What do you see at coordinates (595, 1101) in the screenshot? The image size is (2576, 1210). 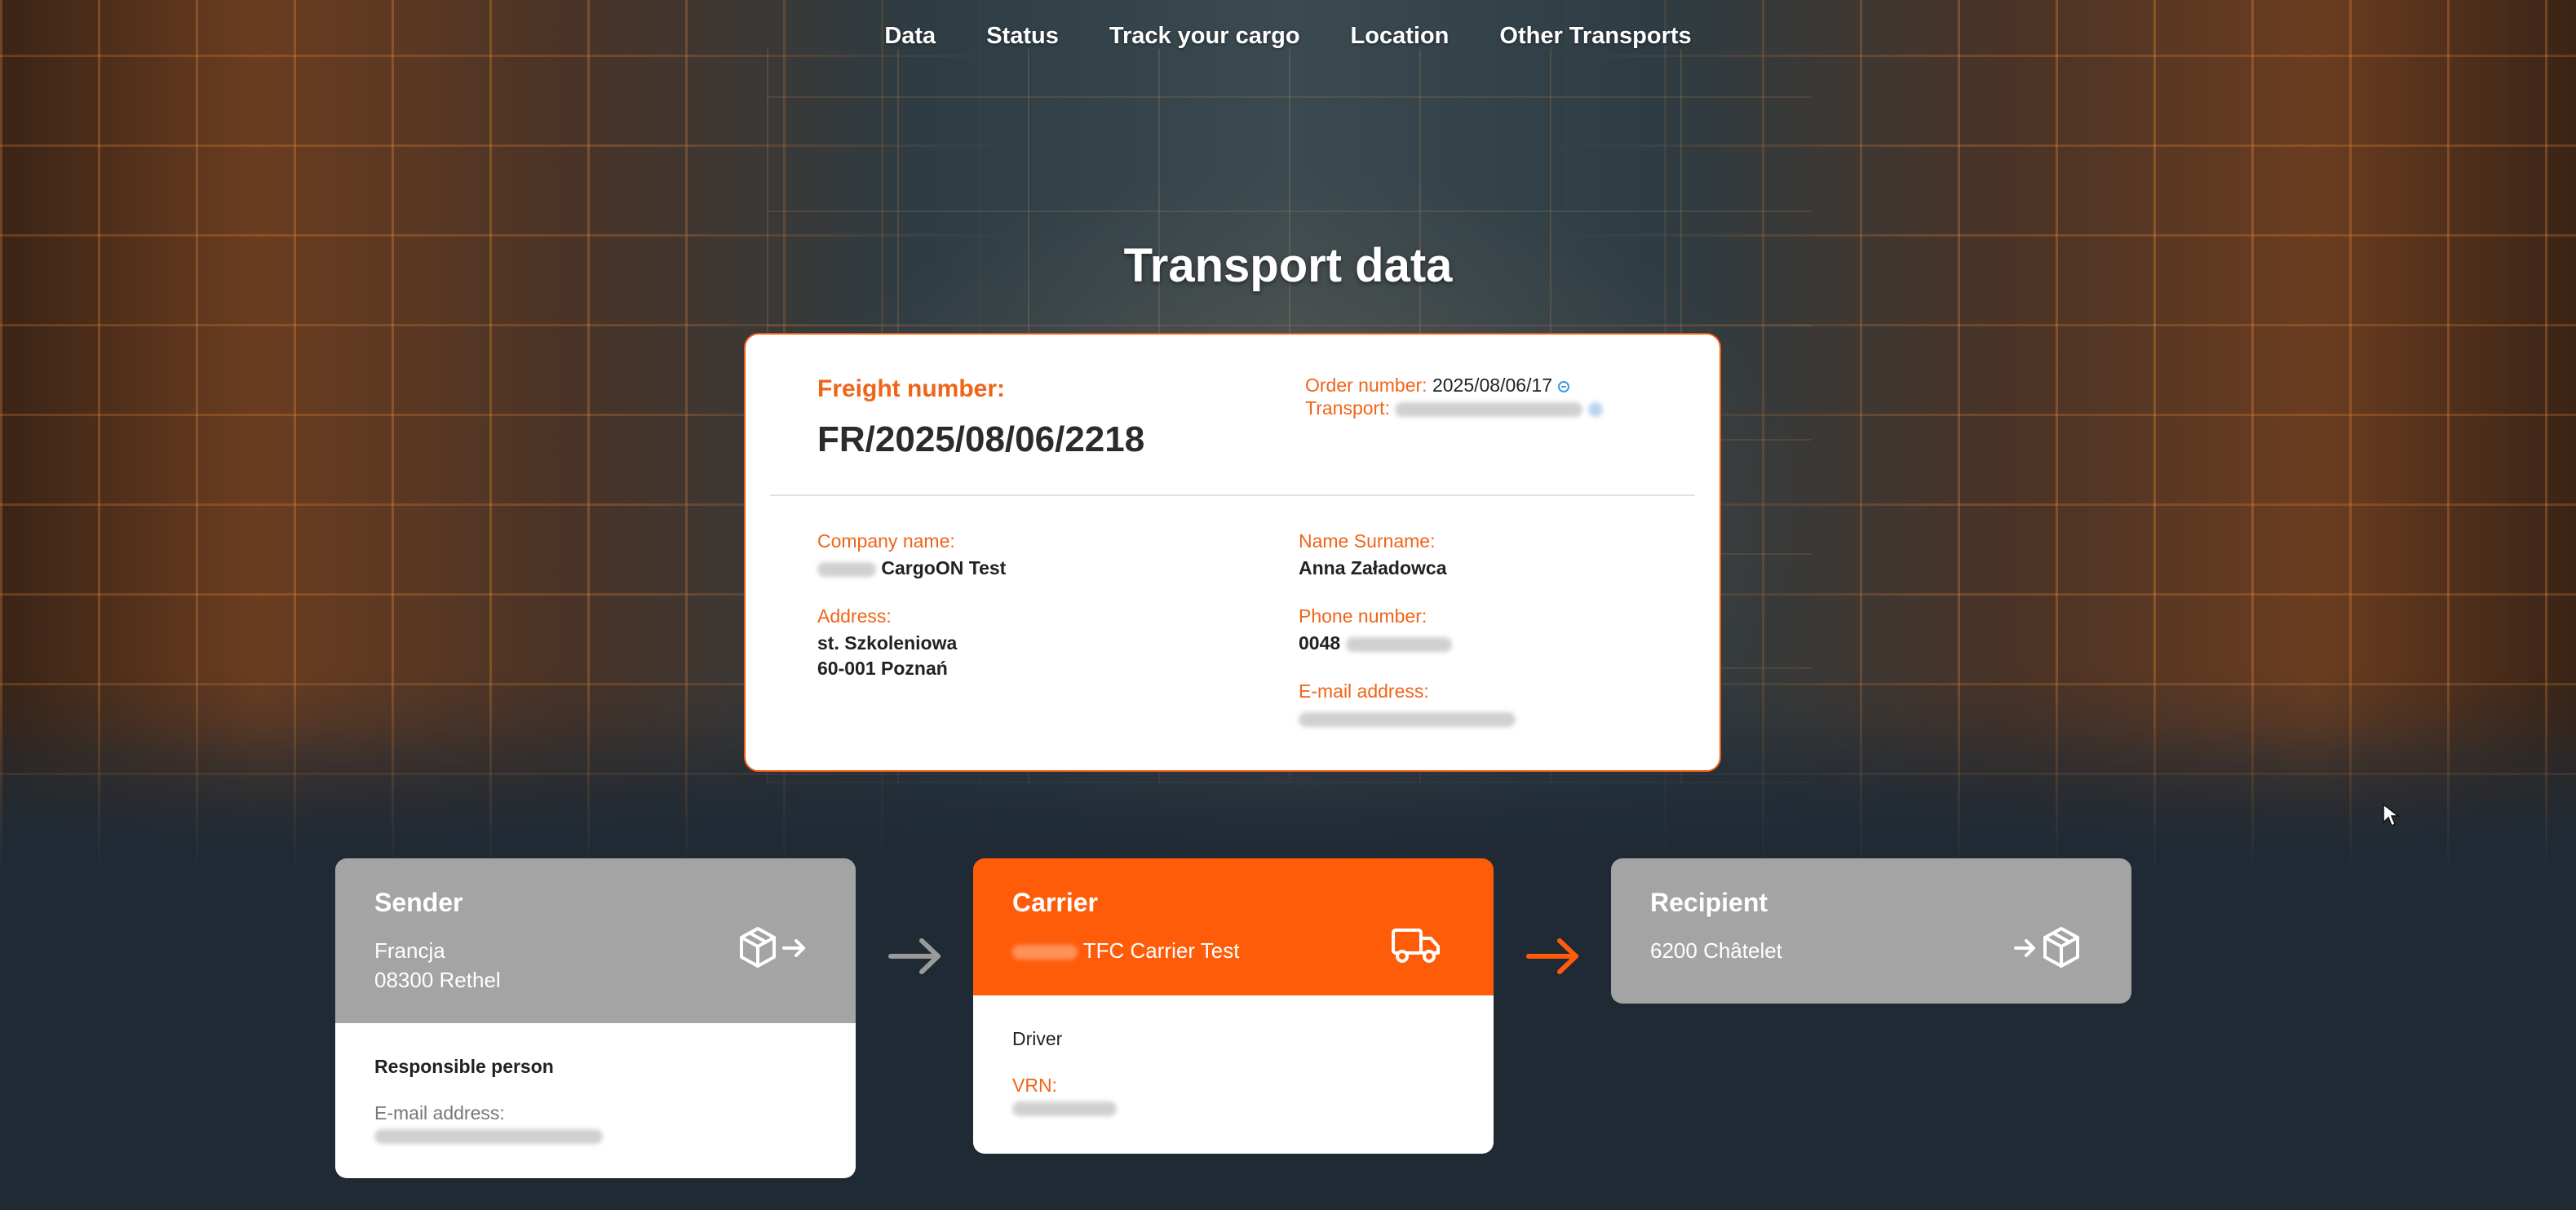 I see `sender-card-body: Responsible person E-mail address:` at bounding box center [595, 1101].